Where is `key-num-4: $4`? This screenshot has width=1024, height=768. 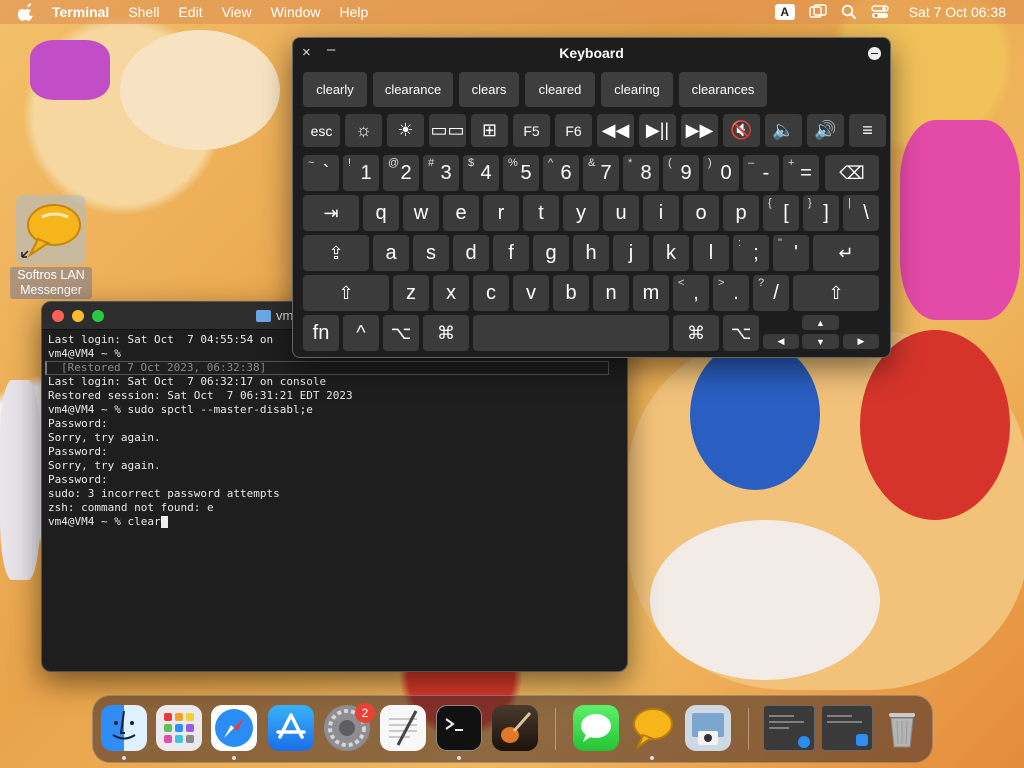
key-num-4: $4 is located at coordinates (481, 173).